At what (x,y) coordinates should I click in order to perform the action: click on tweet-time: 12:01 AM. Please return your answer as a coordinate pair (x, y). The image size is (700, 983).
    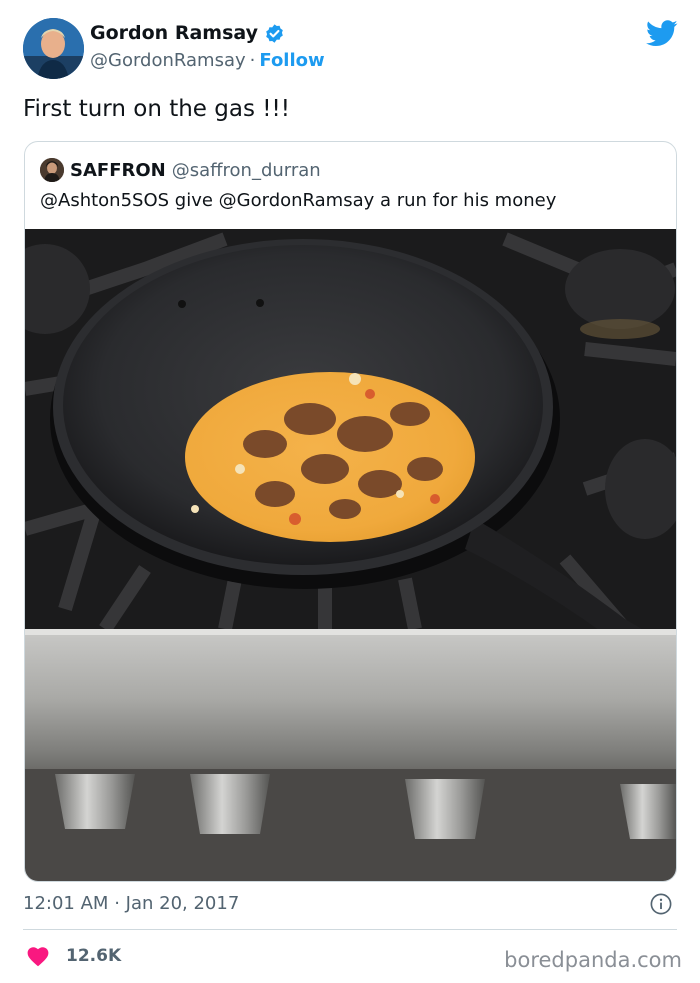
    Looking at the image, I should click on (66, 903).